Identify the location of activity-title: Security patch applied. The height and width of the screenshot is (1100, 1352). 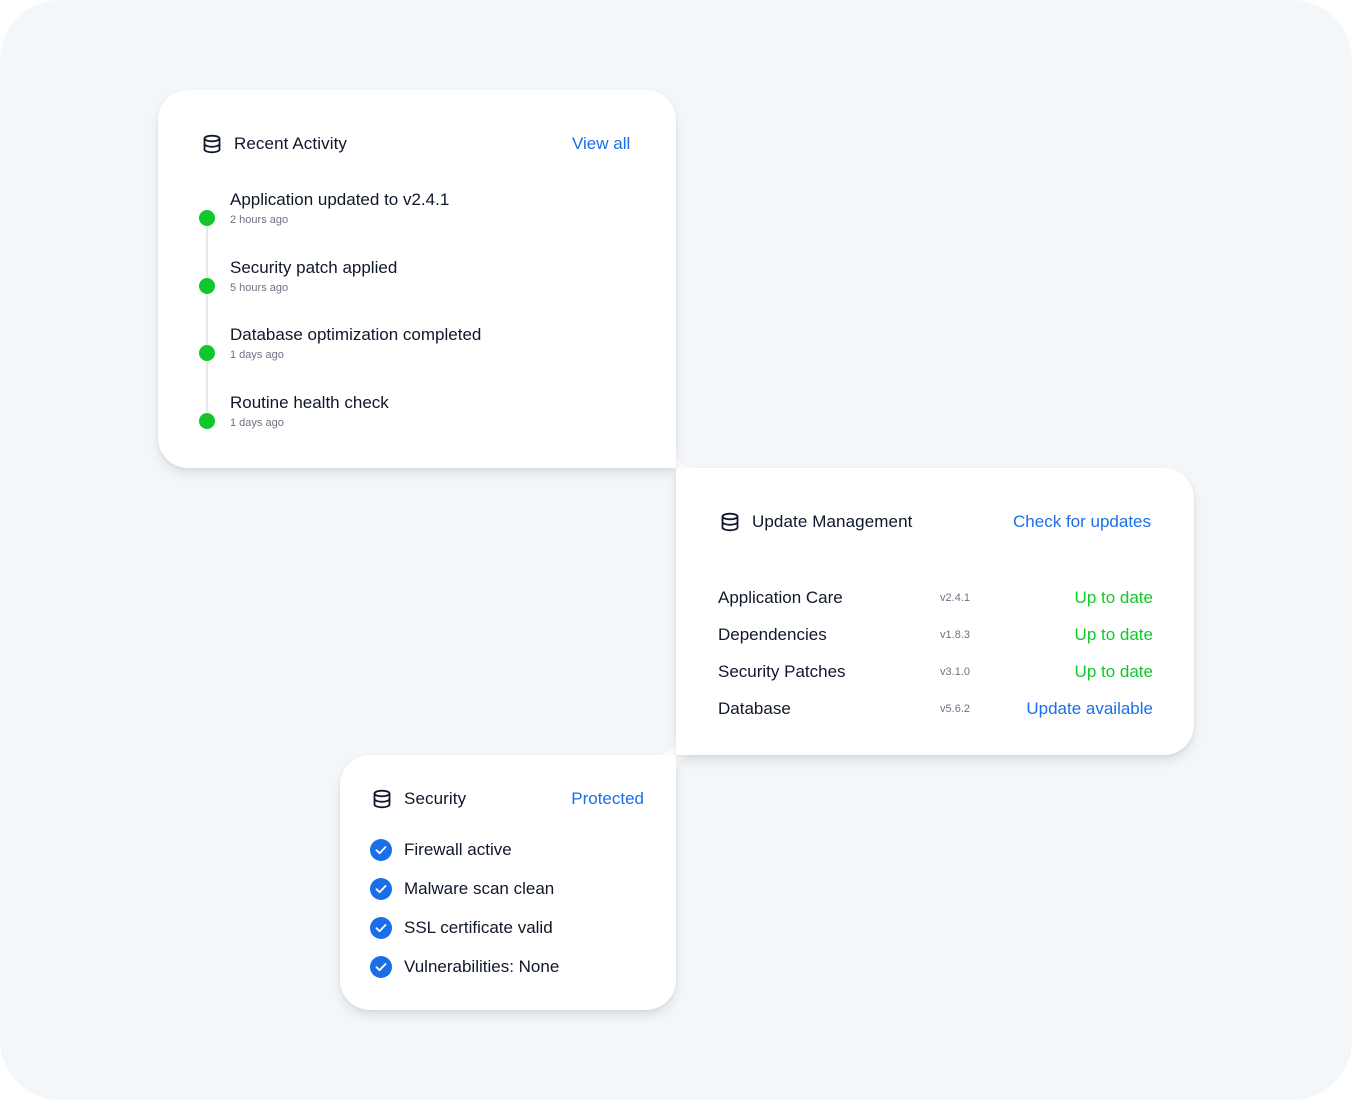
(314, 267).